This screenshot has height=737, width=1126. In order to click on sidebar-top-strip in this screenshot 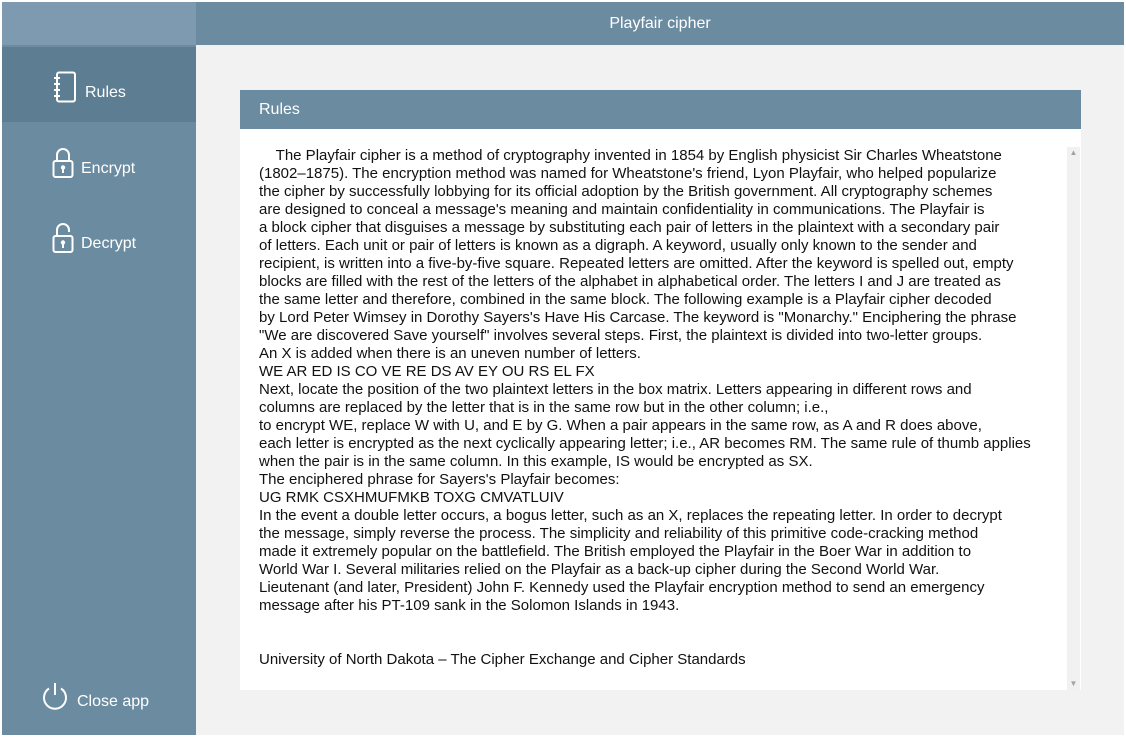, I will do `click(99, 23)`.